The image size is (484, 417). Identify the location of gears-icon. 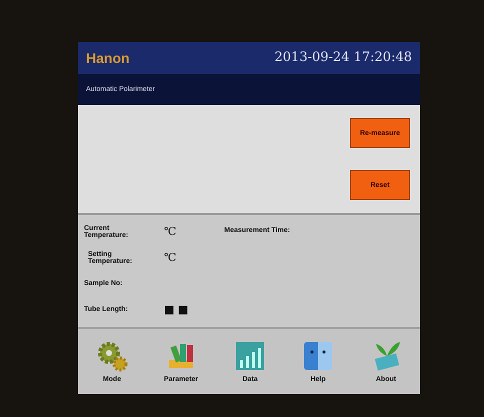
(112, 356).